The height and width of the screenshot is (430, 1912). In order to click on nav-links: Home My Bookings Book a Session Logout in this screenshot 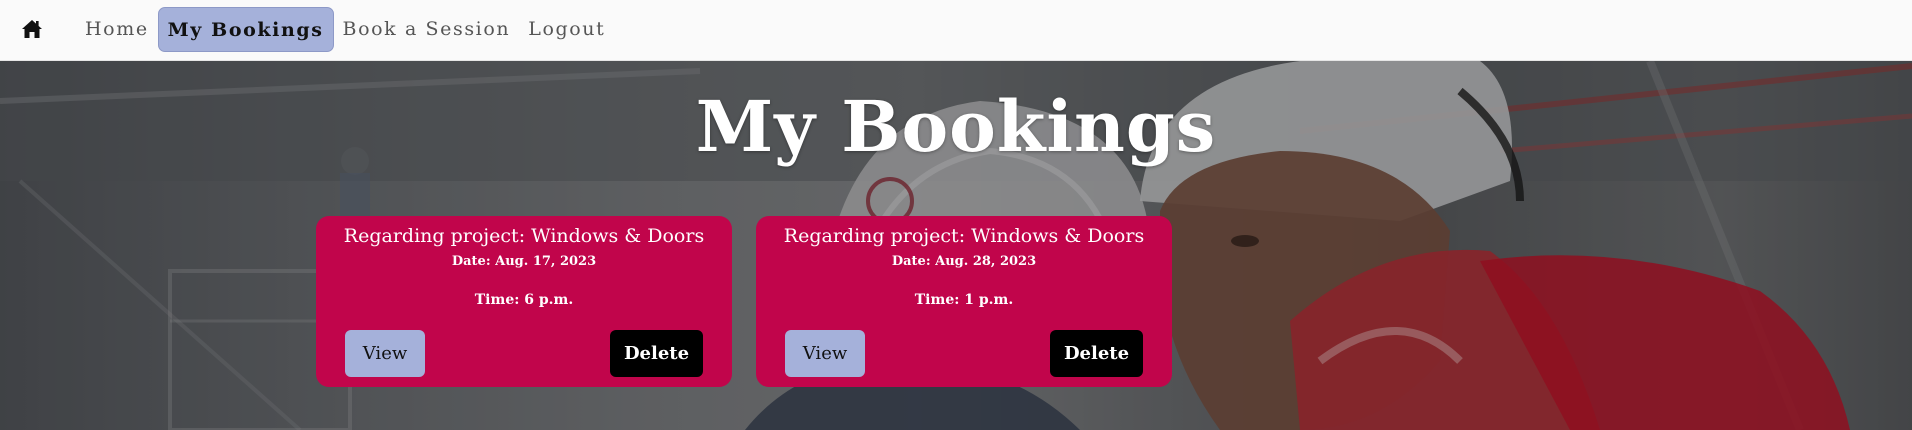, I will do `click(345, 29)`.